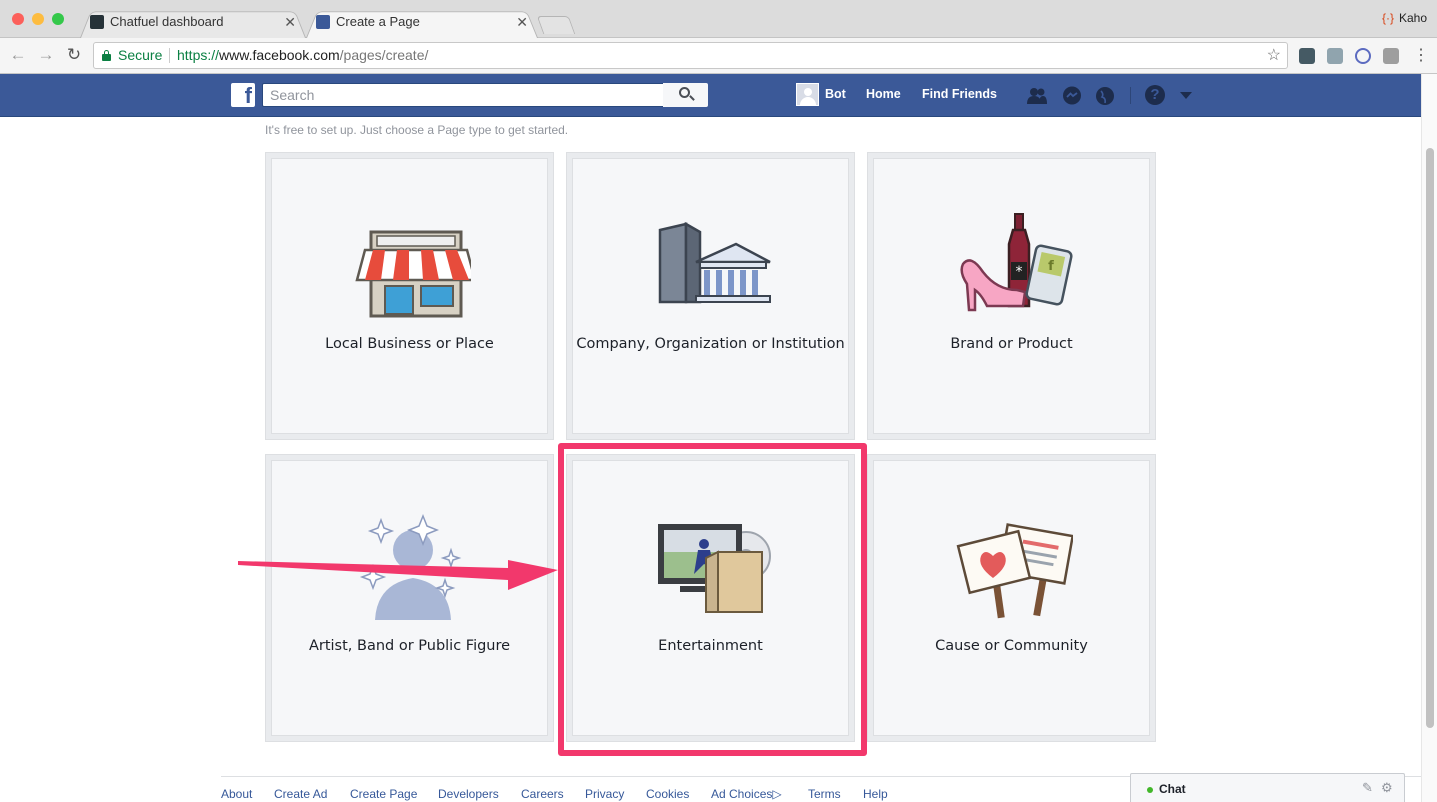  What do you see at coordinates (746, 794) in the screenshot?
I see `footer-link-ad-choices: Ad Choices▷` at bounding box center [746, 794].